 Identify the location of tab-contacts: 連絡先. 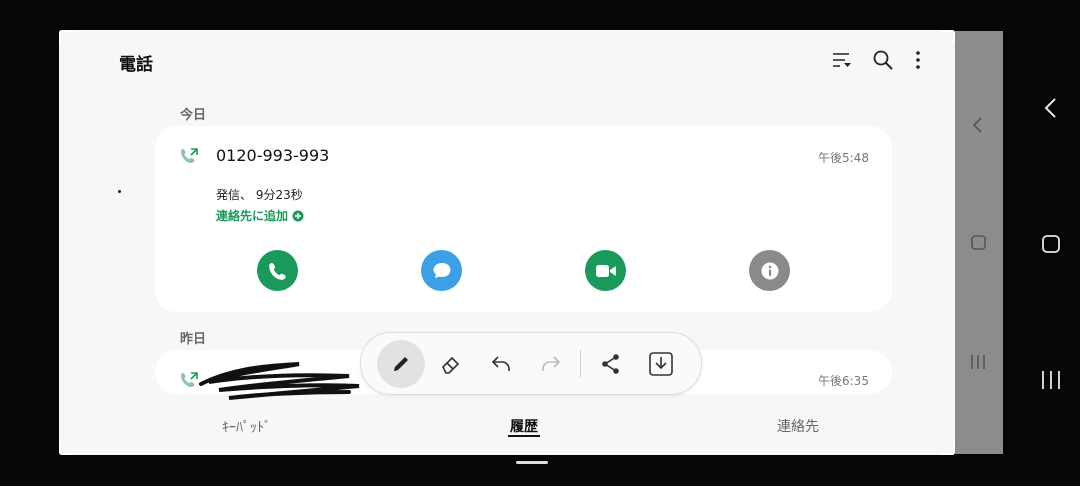
(798, 426).